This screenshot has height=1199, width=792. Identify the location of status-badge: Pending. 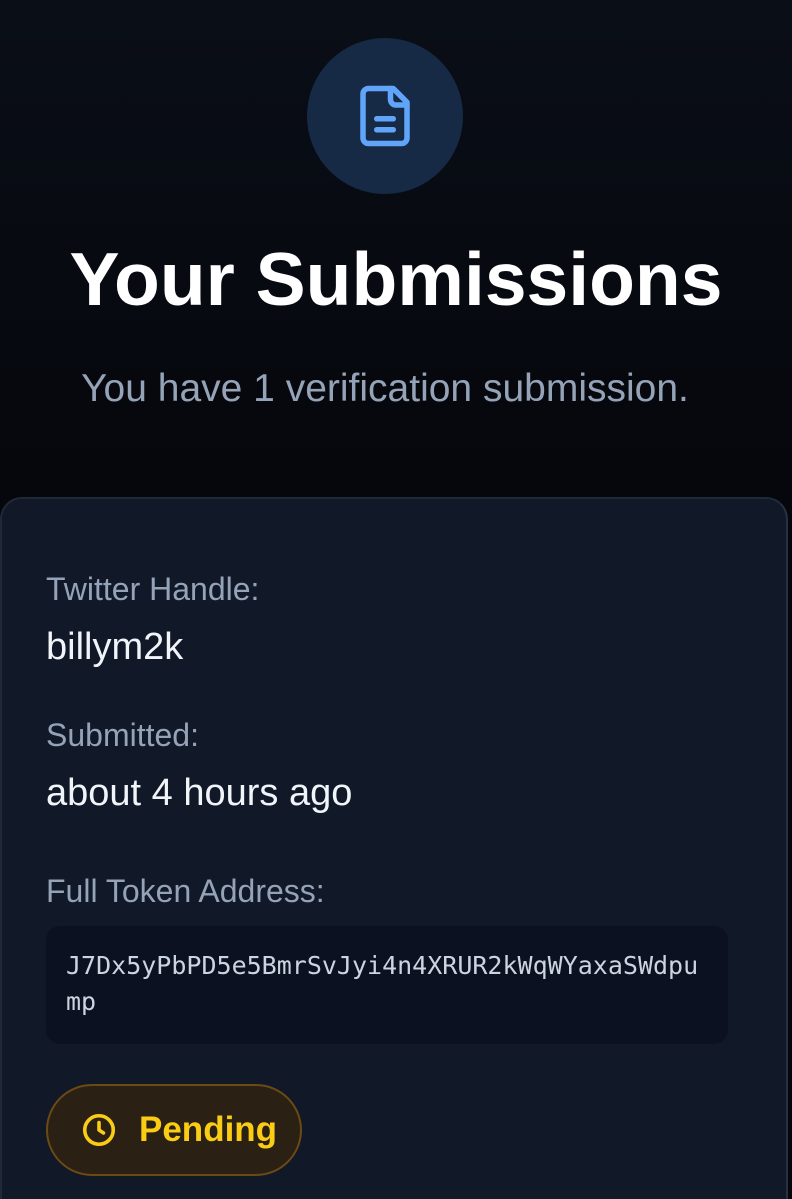
(174, 1130).